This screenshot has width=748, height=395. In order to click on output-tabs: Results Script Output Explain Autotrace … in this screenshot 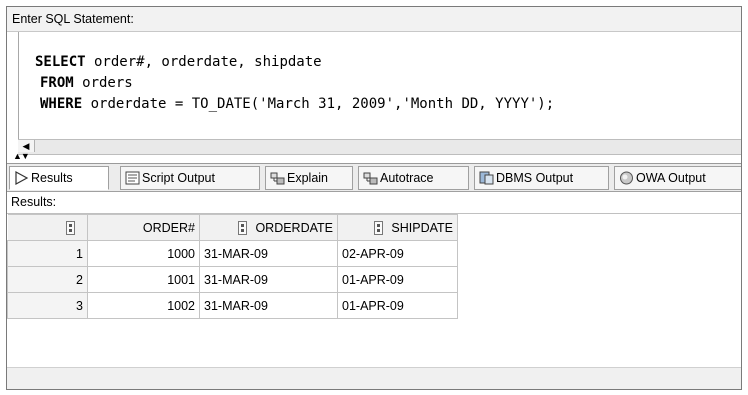, I will do `click(374, 177)`.